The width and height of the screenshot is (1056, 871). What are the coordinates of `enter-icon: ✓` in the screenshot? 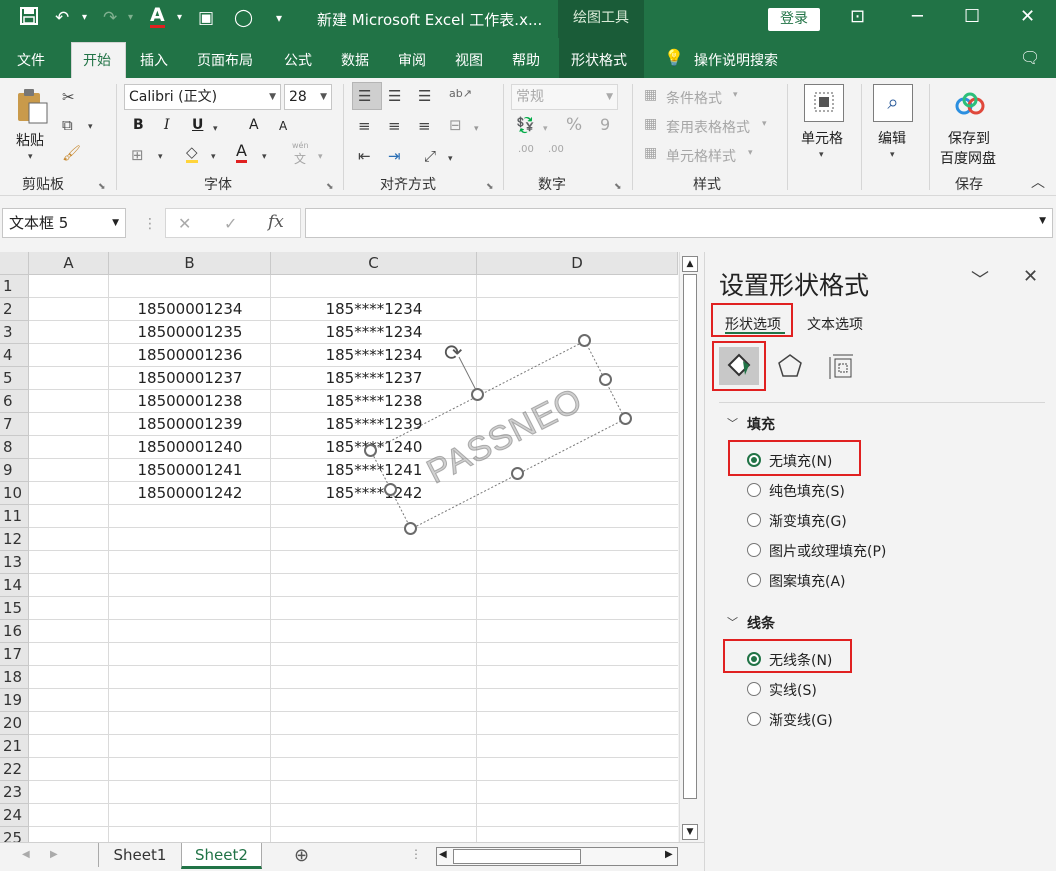 It's located at (230, 223).